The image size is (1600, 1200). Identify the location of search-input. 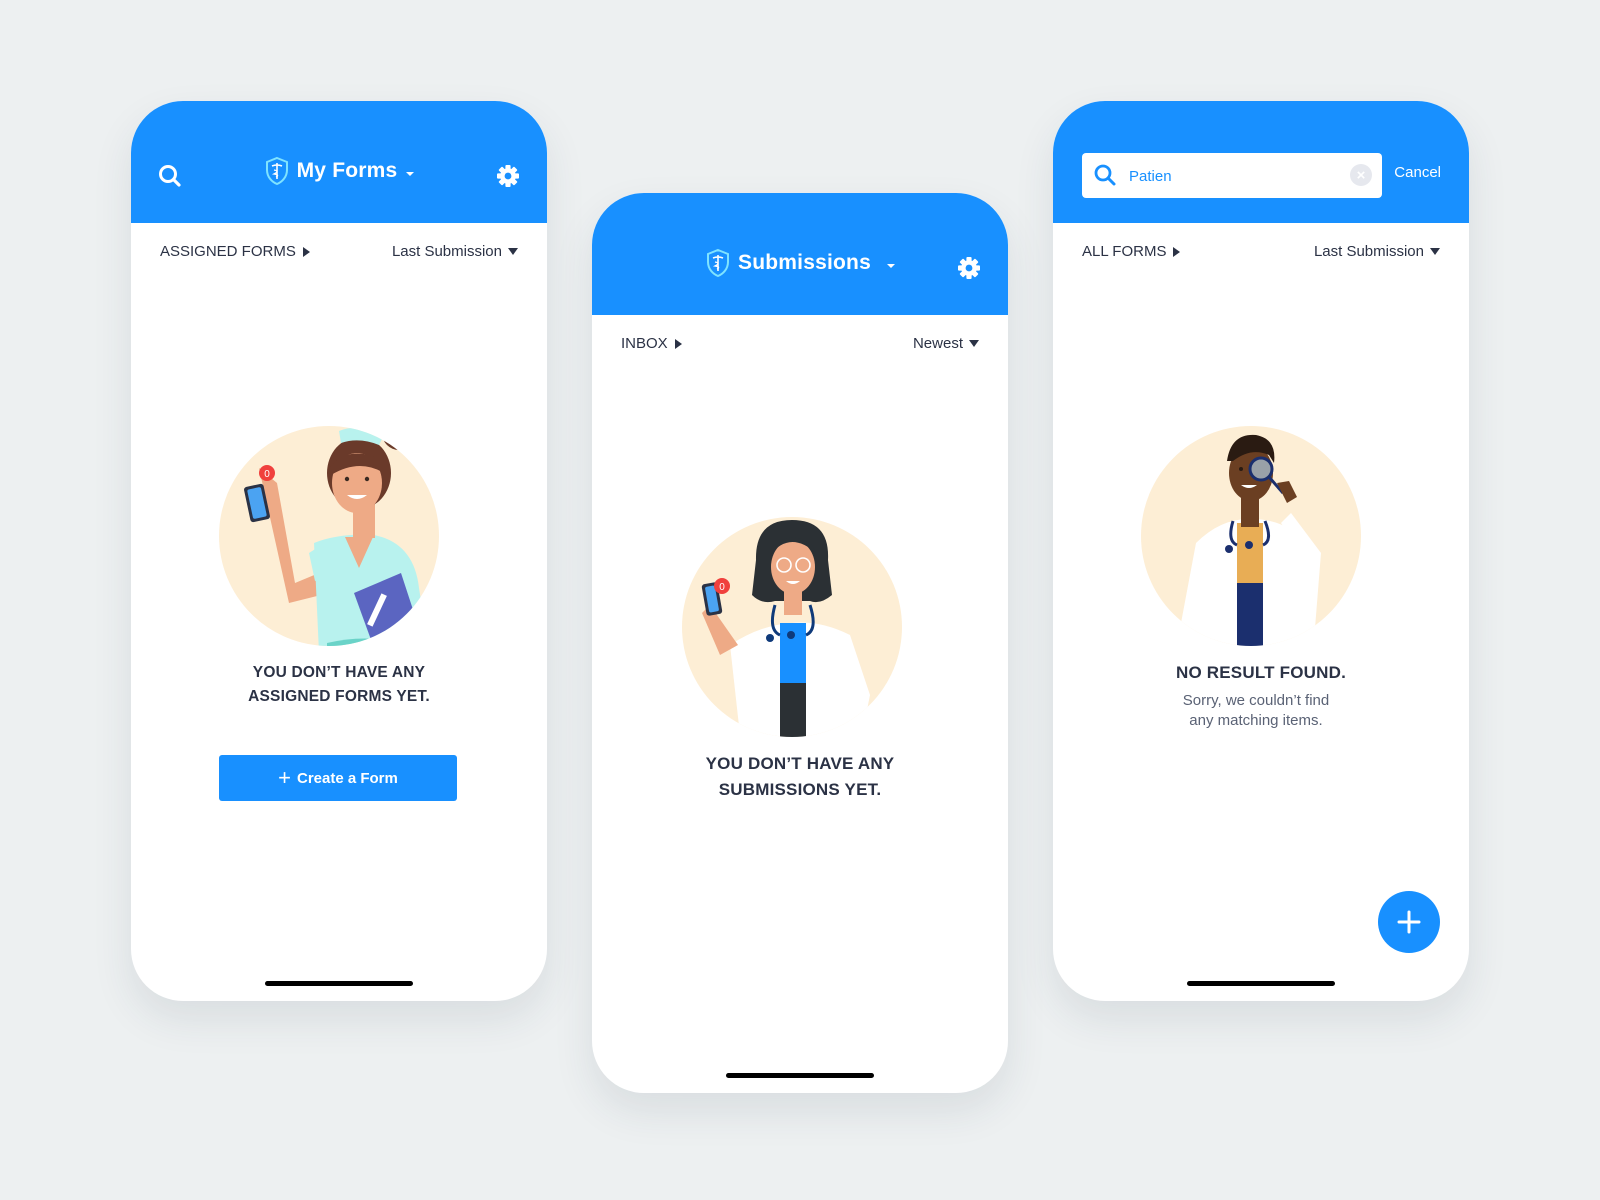
(1234, 176).